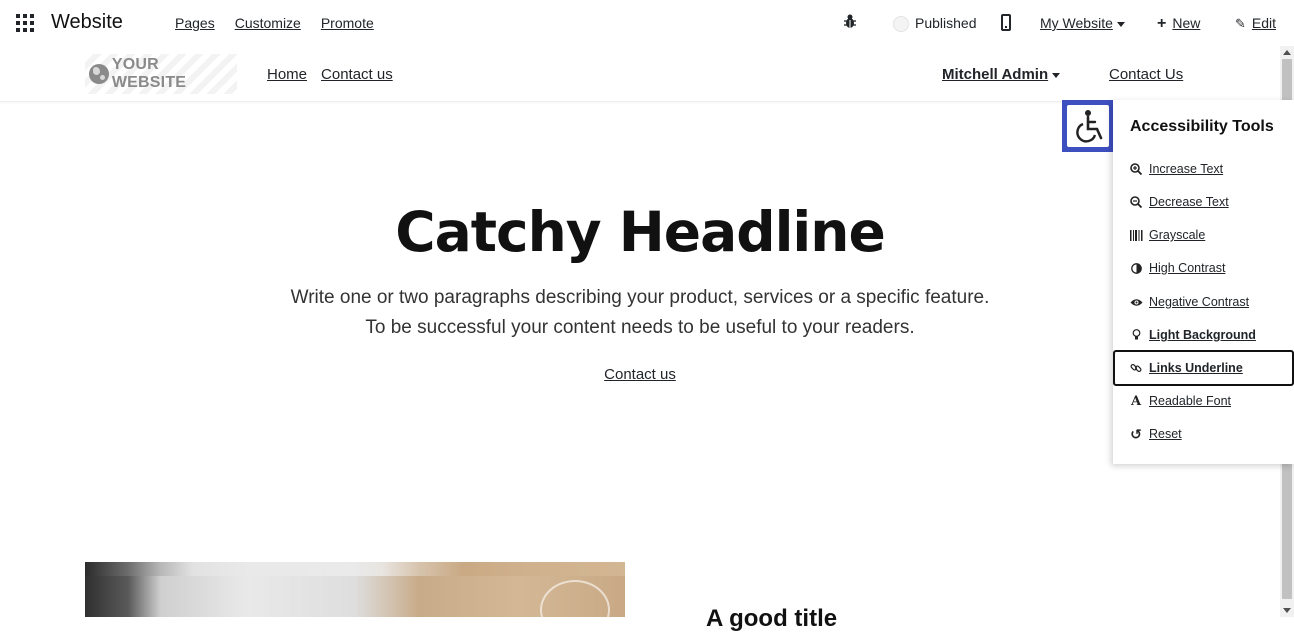 Image resolution: width=1294 pixels, height=633 pixels. Describe the element at coordinates (1136, 202) in the screenshot. I see `zoom-out-icon` at that location.